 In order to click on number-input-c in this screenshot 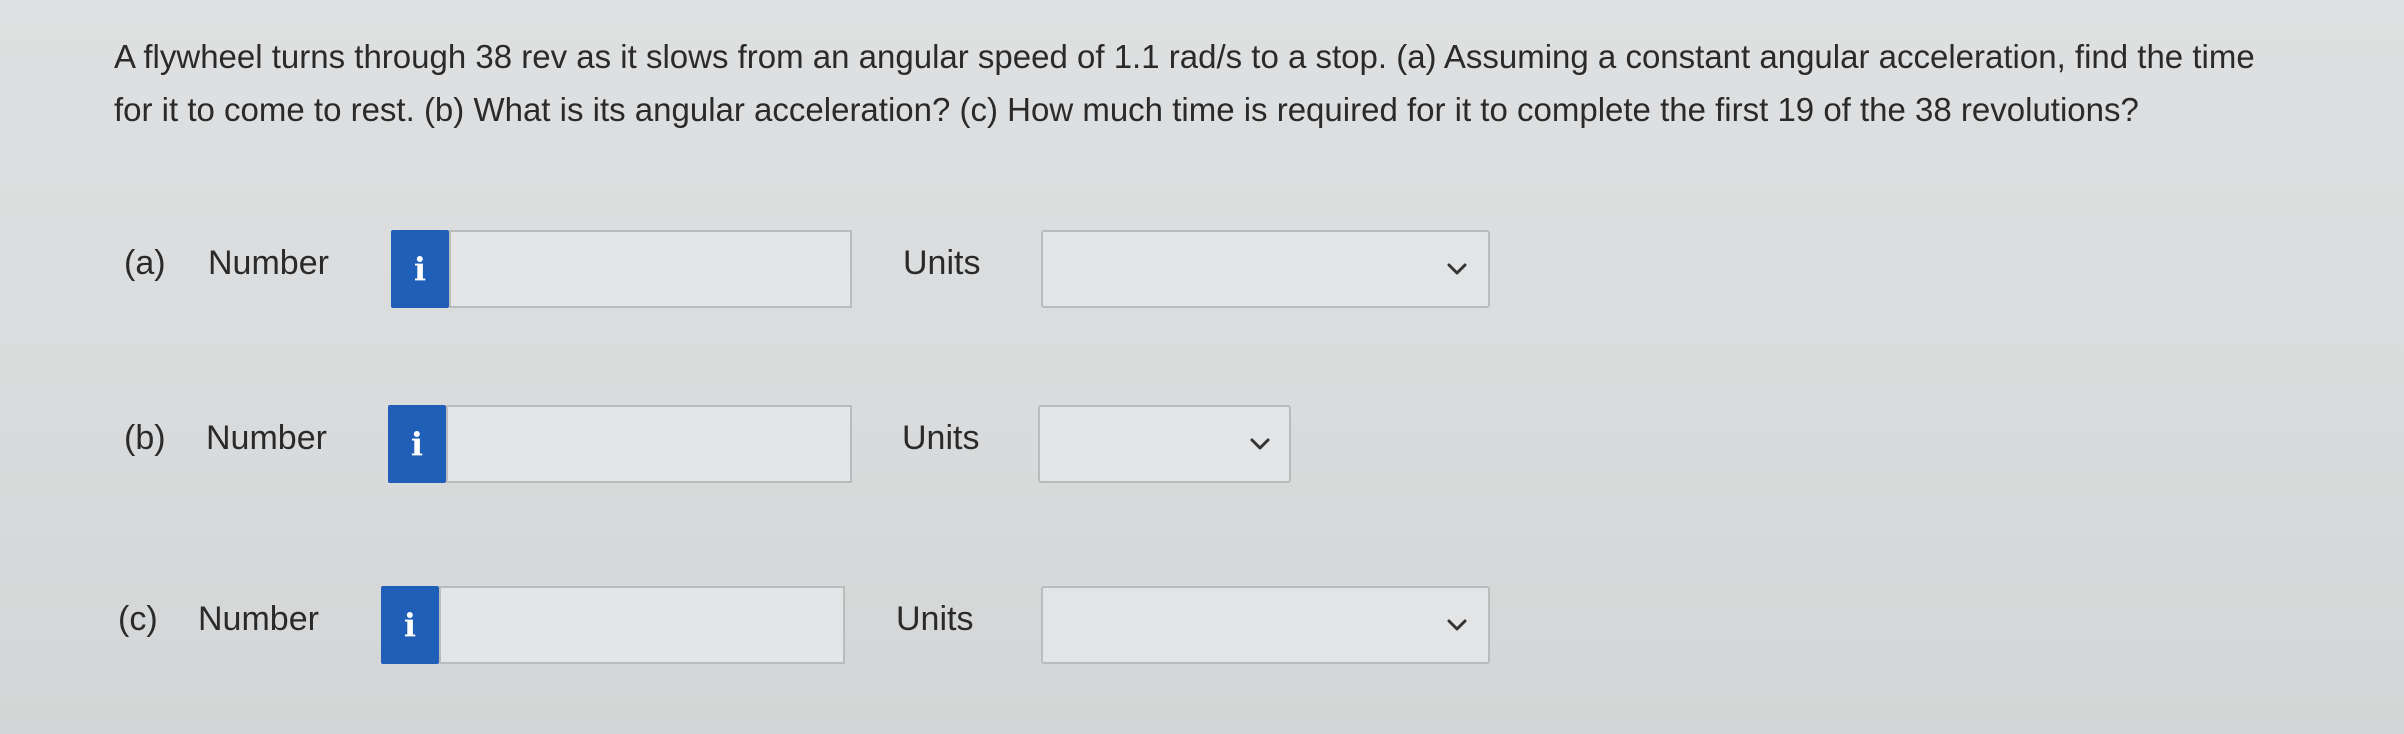, I will do `click(642, 625)`.